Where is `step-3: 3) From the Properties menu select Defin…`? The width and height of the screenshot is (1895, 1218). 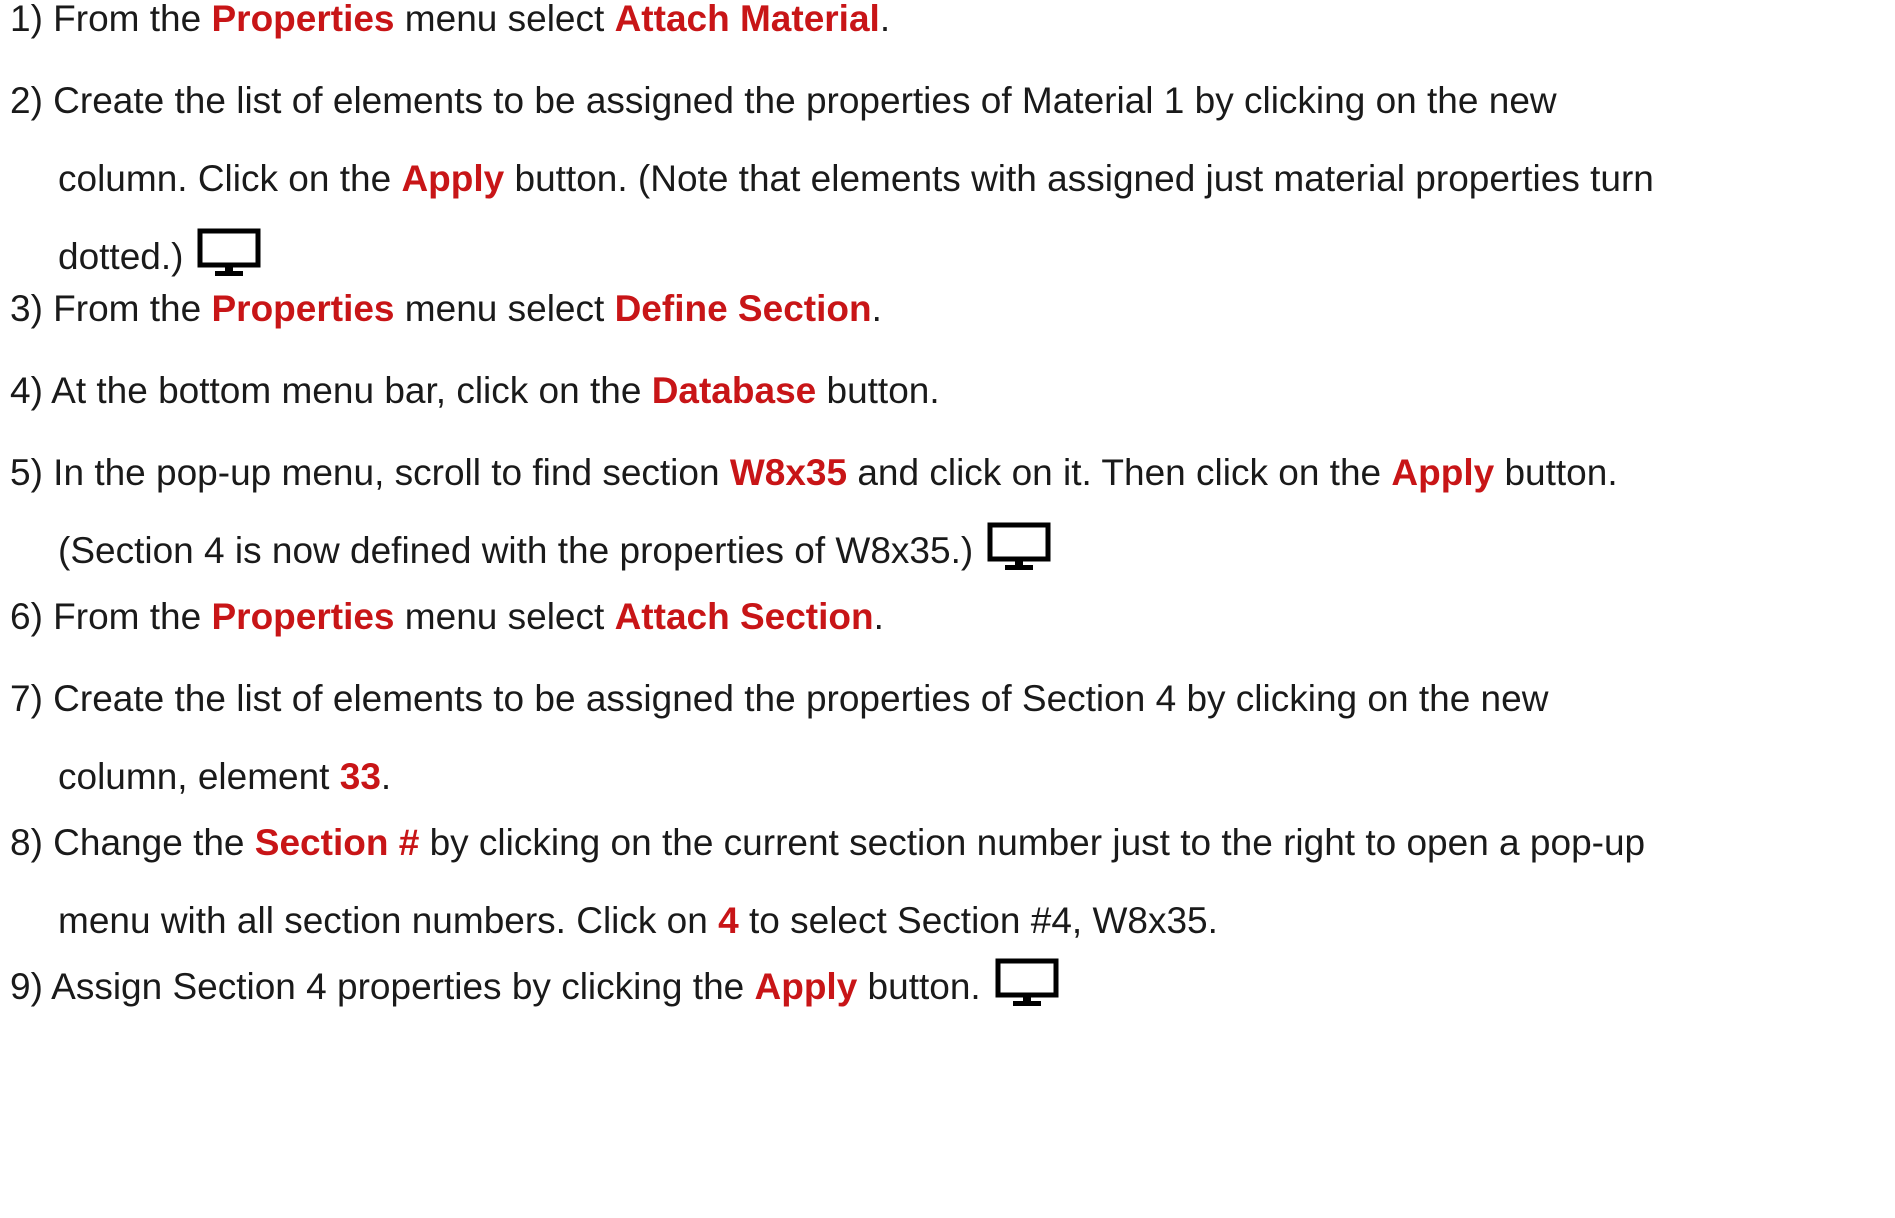
step-3: 3) From the Properties menu select Defin… is located at coordinates (446, 309).